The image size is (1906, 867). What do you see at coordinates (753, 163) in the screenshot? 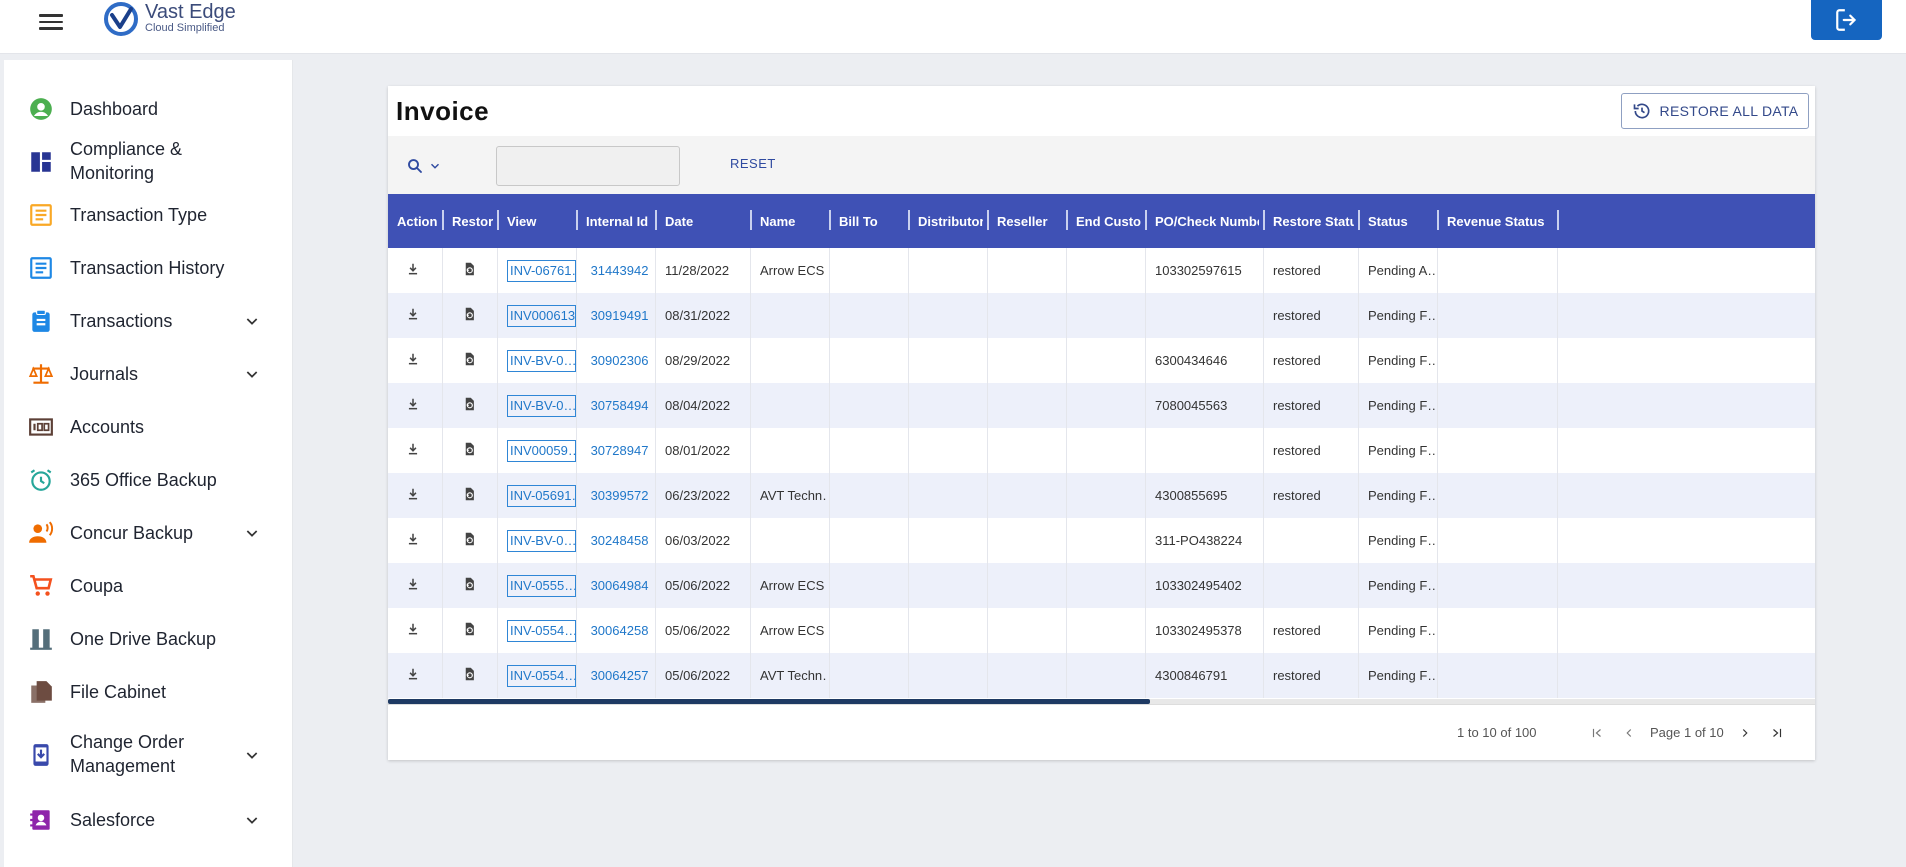
I see `reset-button: RESET` at bounding box center [753, 163].